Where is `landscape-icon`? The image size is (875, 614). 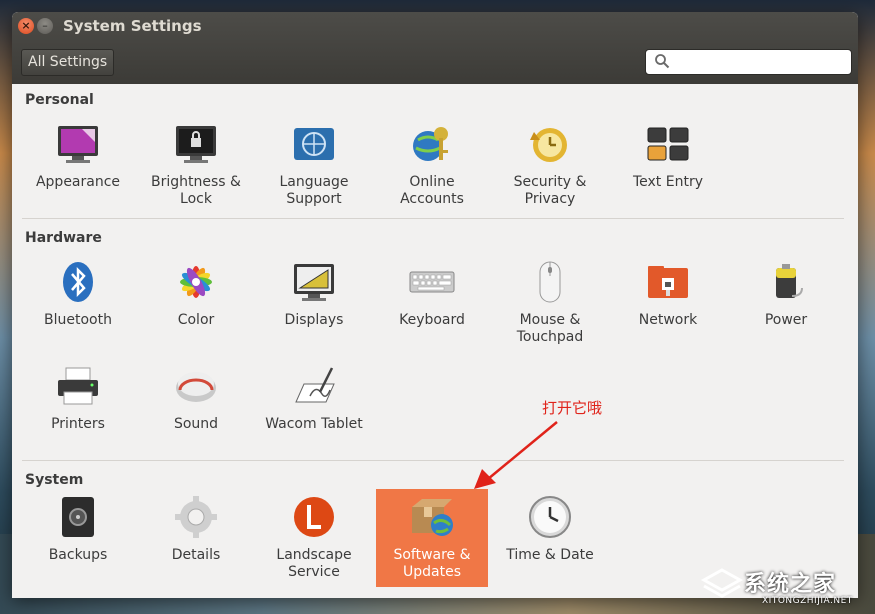 landscape-icon is located at coordinates (314, 517).